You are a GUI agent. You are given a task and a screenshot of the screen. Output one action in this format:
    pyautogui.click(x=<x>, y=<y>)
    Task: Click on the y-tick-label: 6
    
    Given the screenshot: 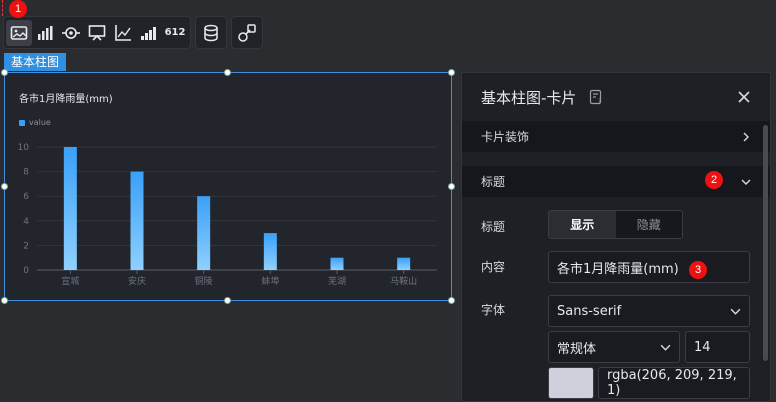 What is the action you would take?
    pyautogui.click(x=26, y=197)
    